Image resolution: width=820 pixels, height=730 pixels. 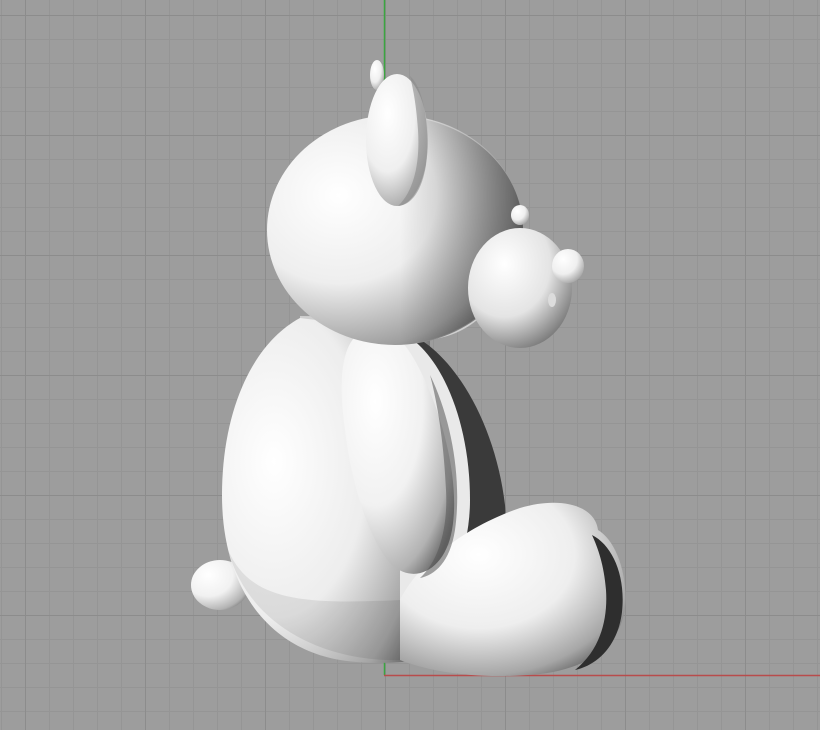 What do you see at coordinates (568, 266) in the screenshot?
I see `bear-nose` at bounding box center [568, 266].